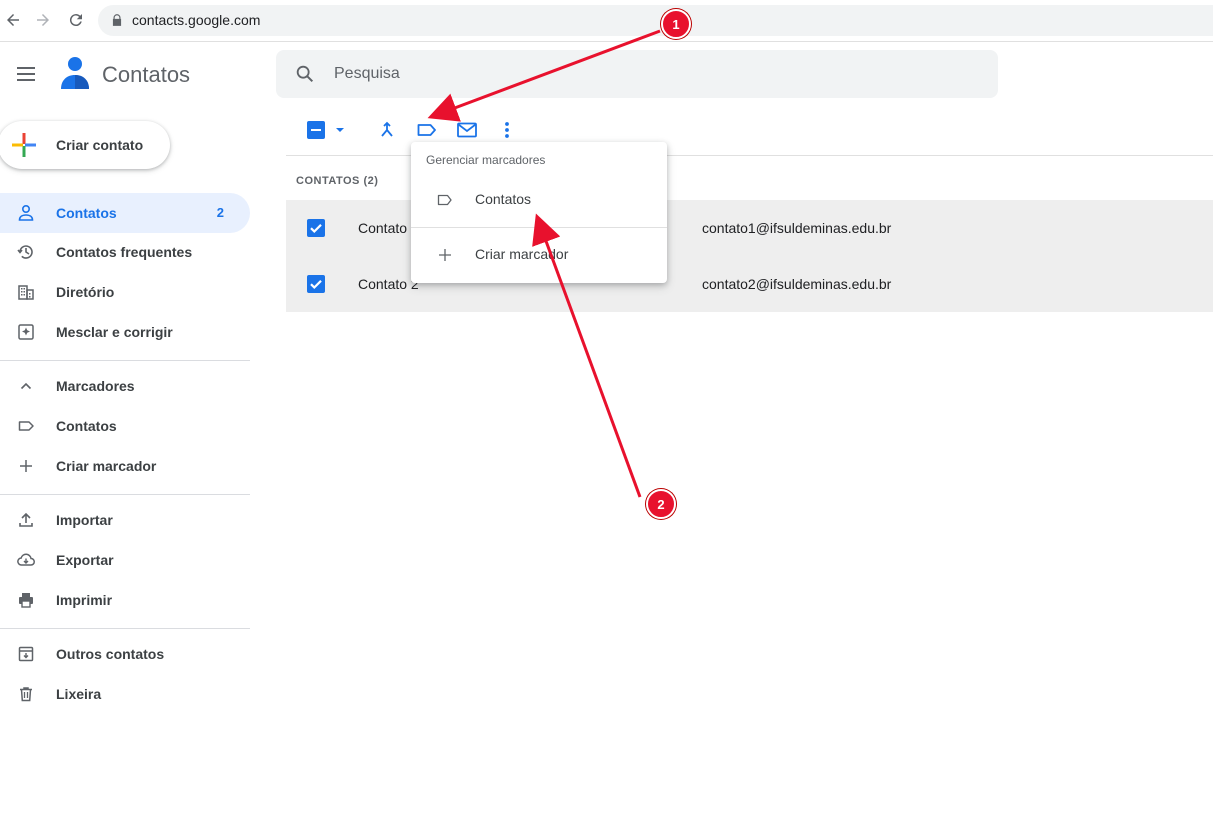 This screenshot has height=816, width=1213. I want to click on trash-icon, so click(26, 694).